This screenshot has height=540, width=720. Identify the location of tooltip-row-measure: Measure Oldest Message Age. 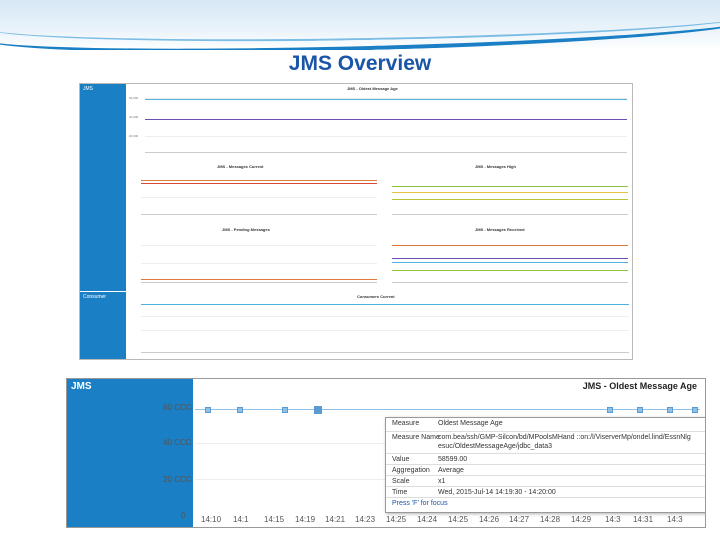
(545, 425).